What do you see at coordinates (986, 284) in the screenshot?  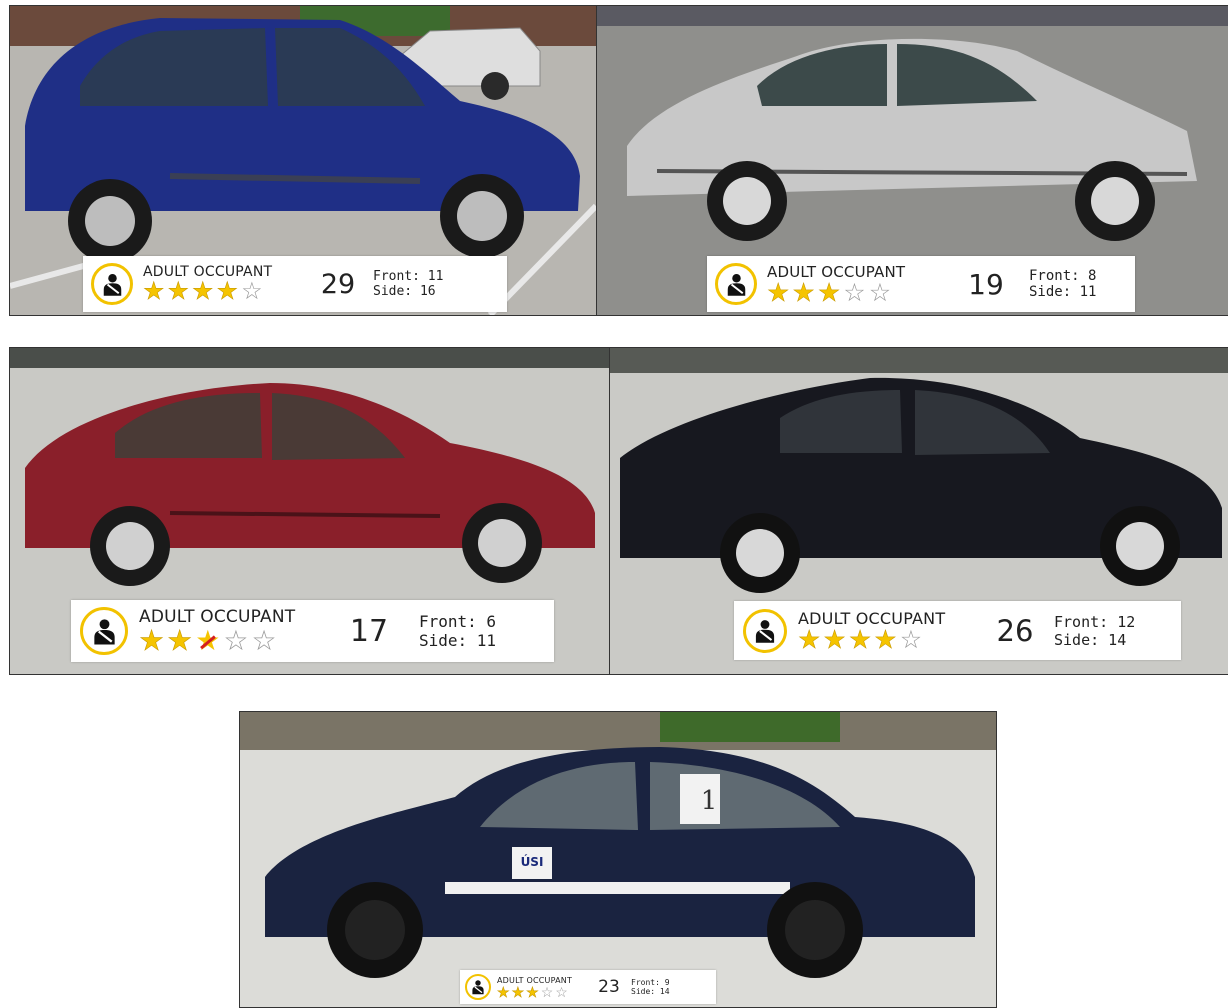 I see `total-score: 19` at bounding box center [986, 284].